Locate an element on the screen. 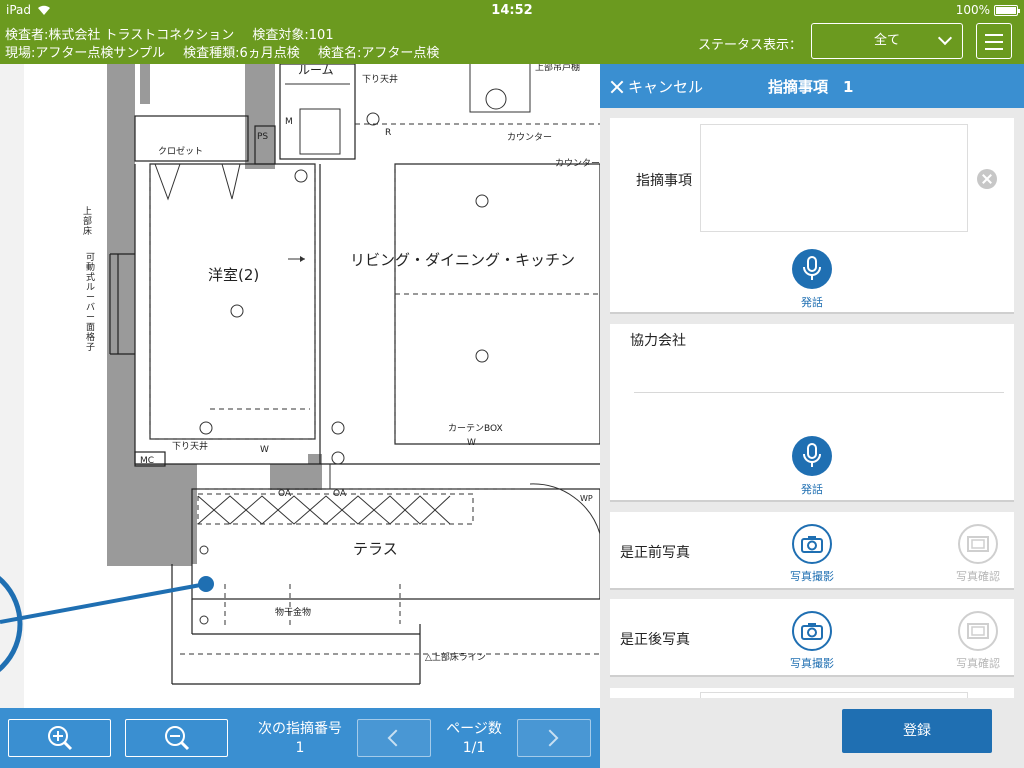  partner-label: 協力会社 is located at coordinates (658, 341).